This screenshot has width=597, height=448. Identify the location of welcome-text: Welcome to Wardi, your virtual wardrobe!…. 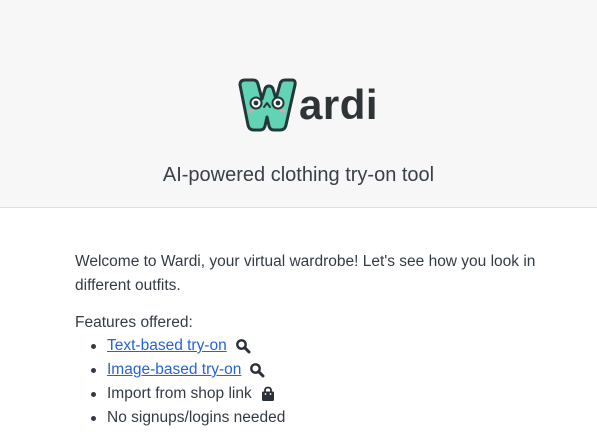
(305, 273).